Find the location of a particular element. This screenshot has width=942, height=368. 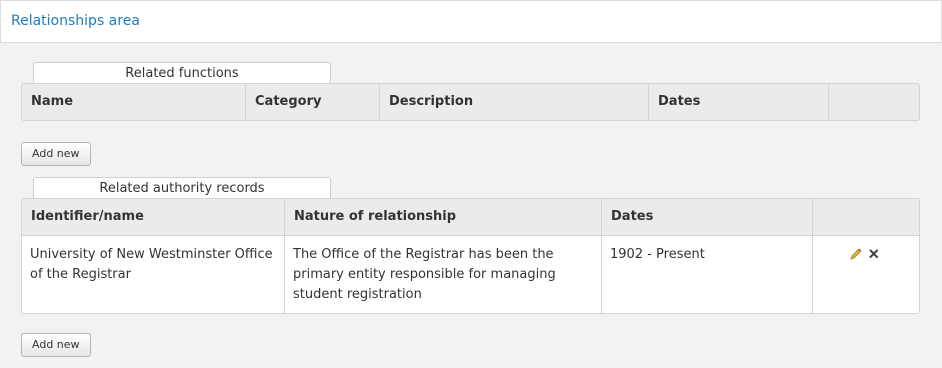

related-functions-table: Name Category Description Dates is located at coordinates (470, 102).